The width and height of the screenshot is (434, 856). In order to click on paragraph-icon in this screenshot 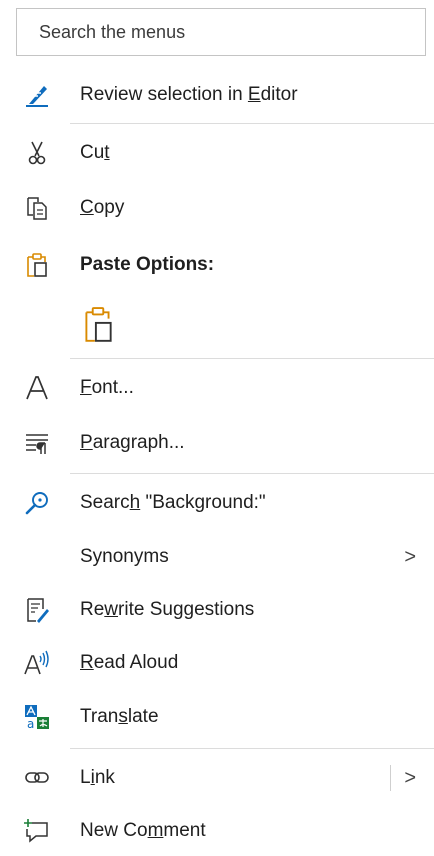, I will do `click(37, 443)`.